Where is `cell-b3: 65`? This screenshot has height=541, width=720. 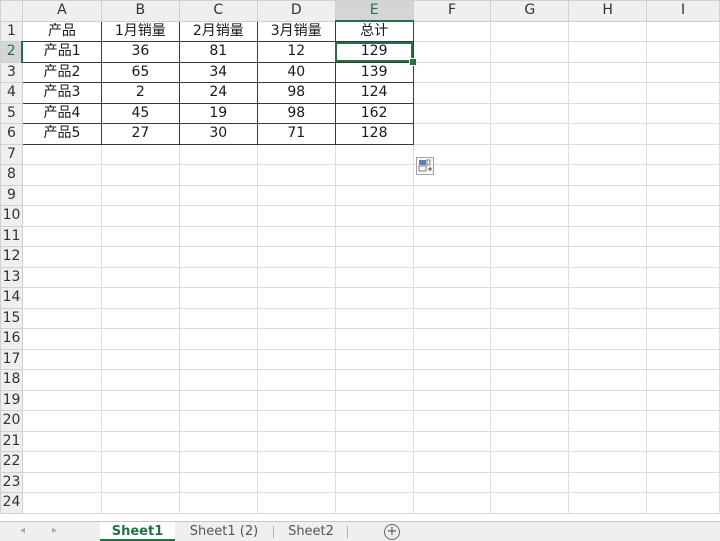
cell-b3: 65 is located at coordinates (140, 72).